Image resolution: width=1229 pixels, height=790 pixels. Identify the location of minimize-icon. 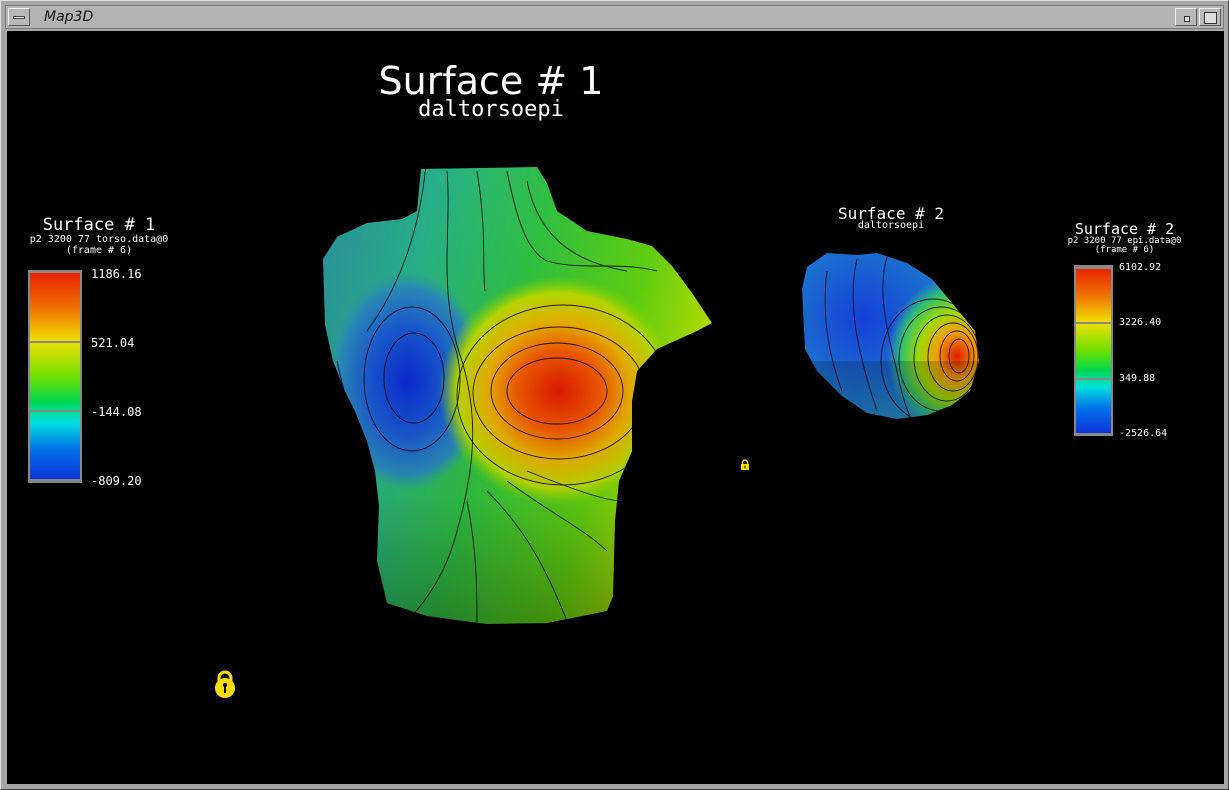
(1187, 19).